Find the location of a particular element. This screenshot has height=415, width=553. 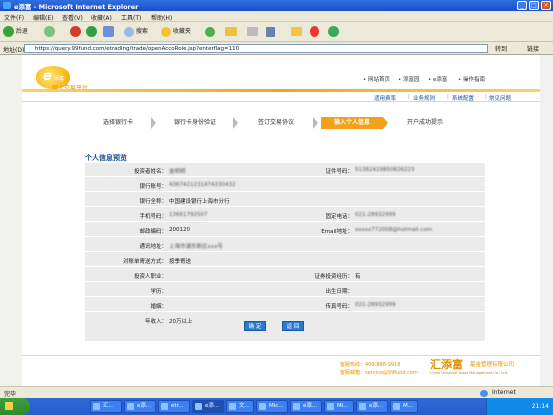

home-button is located at coordinates (108, 32).